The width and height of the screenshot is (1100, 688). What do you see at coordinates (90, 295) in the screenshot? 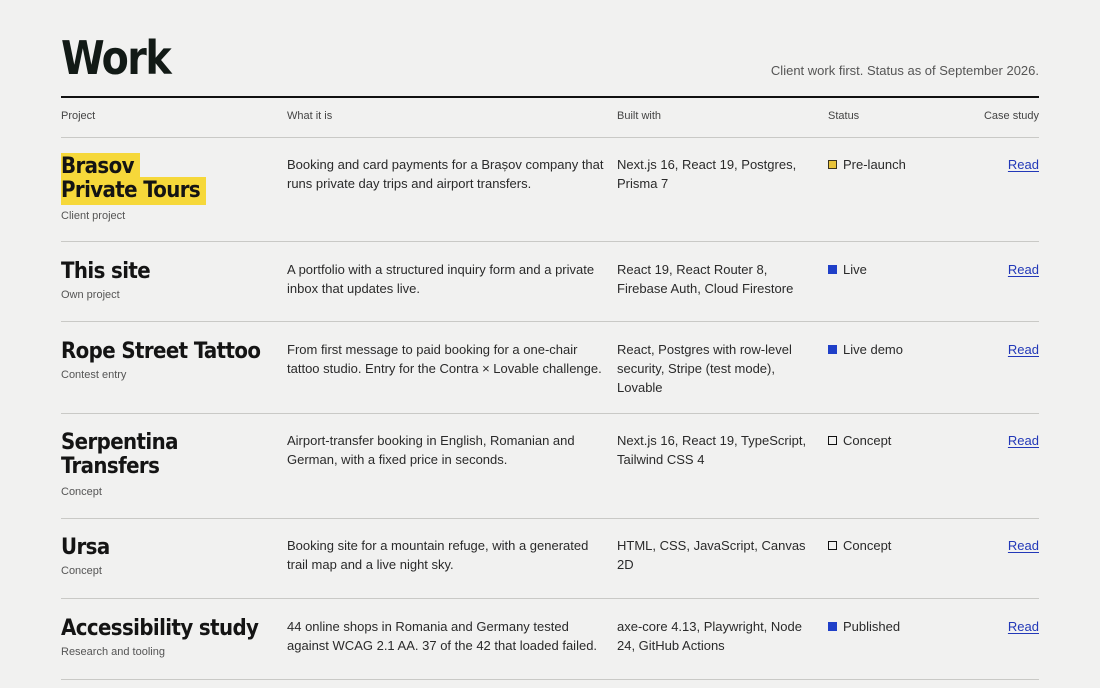
I see `project-type: Own project` at bounding box center [90, 295].